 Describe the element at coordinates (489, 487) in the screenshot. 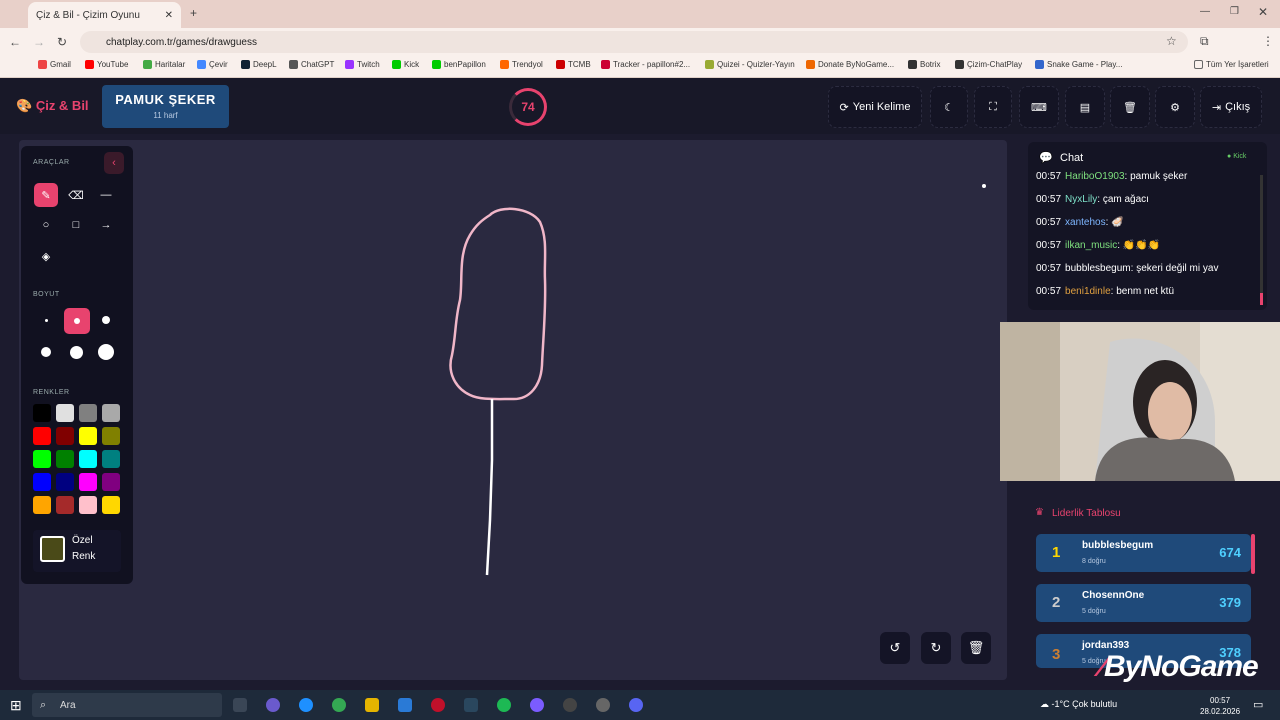

I see `stick-stroke` at that location.